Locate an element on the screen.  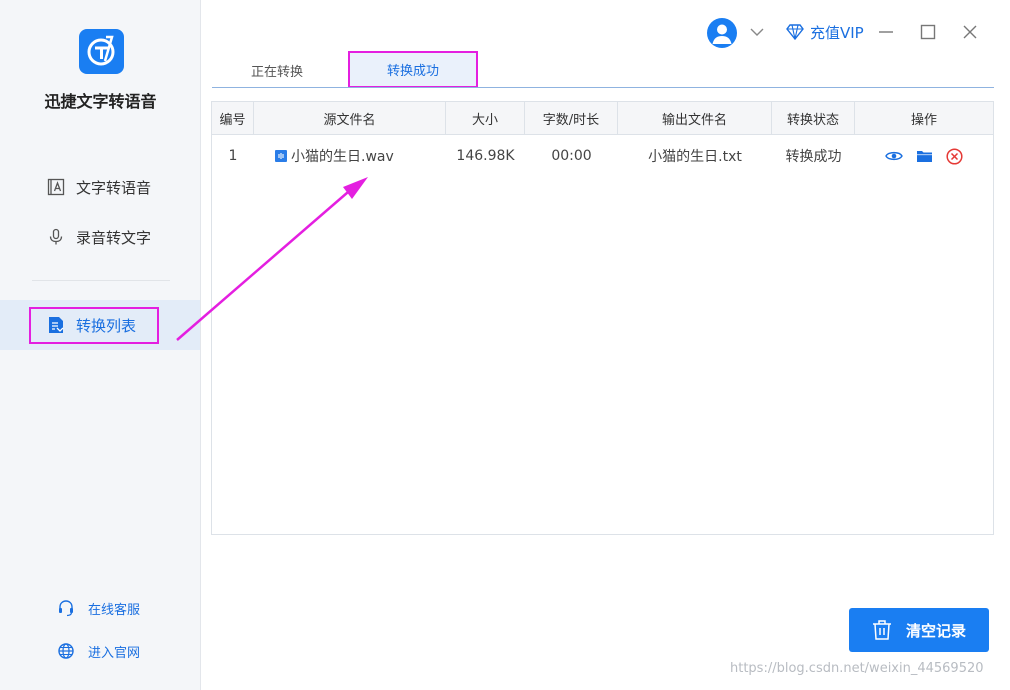
clear-records-button: 清空记录 is located at coordinates (919, 630).